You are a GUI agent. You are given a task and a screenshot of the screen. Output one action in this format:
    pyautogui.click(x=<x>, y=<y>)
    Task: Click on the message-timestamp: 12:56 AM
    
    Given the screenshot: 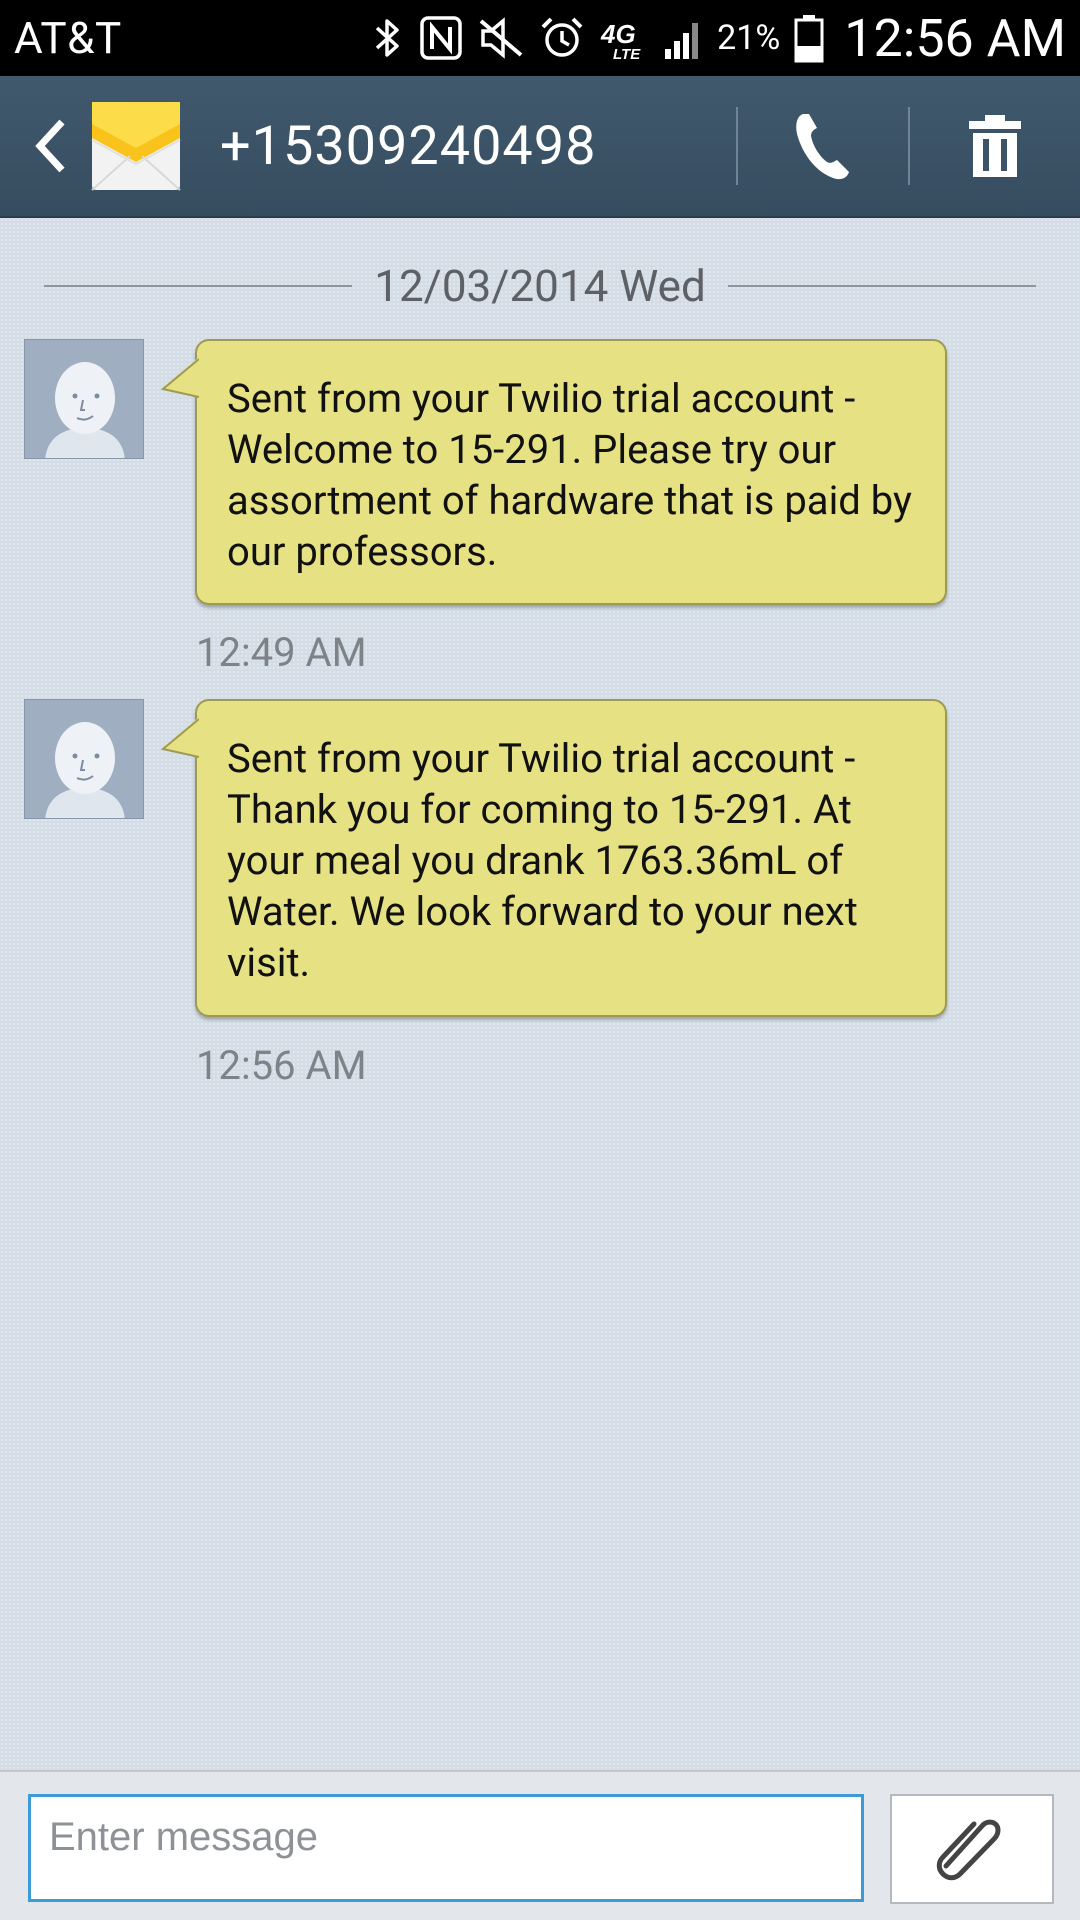 What is the action you would take?
    pyautogui.click(x=281, y=1065)
    